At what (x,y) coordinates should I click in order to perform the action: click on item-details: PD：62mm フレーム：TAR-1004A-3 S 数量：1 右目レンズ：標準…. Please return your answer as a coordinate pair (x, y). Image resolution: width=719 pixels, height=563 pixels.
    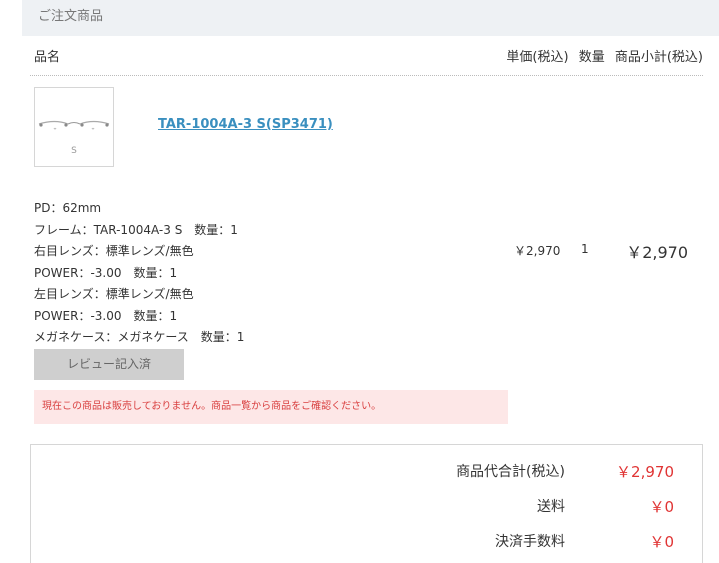
    Looking at the image, I should click on (139, 273).